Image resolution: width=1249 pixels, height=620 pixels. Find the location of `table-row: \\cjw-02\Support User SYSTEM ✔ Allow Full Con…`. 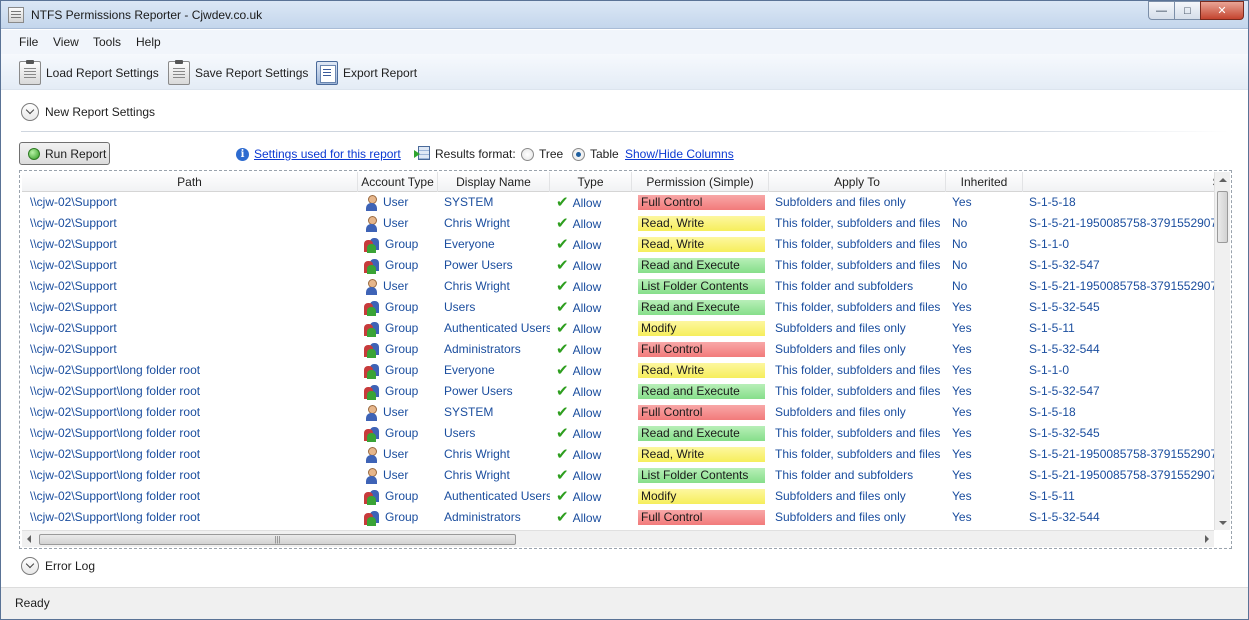

table-row: \\cjw-02\Support User SYSTEM ✔ Allow Full Con… is located at coordinates (618, 202).